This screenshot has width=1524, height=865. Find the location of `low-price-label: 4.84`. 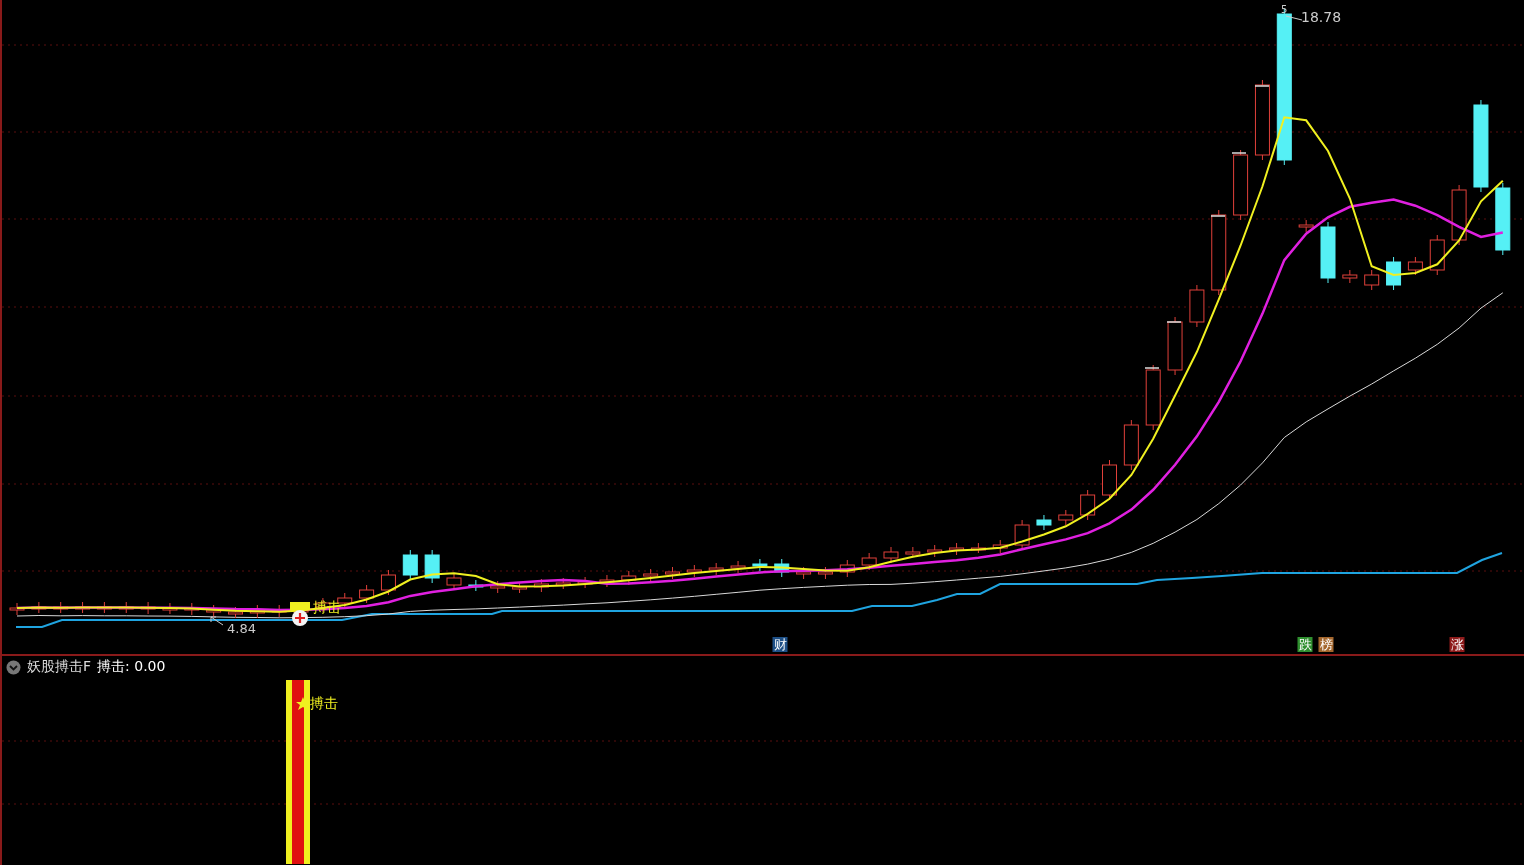

low-price-label: 4.84 is located at coordinates (241, 628).